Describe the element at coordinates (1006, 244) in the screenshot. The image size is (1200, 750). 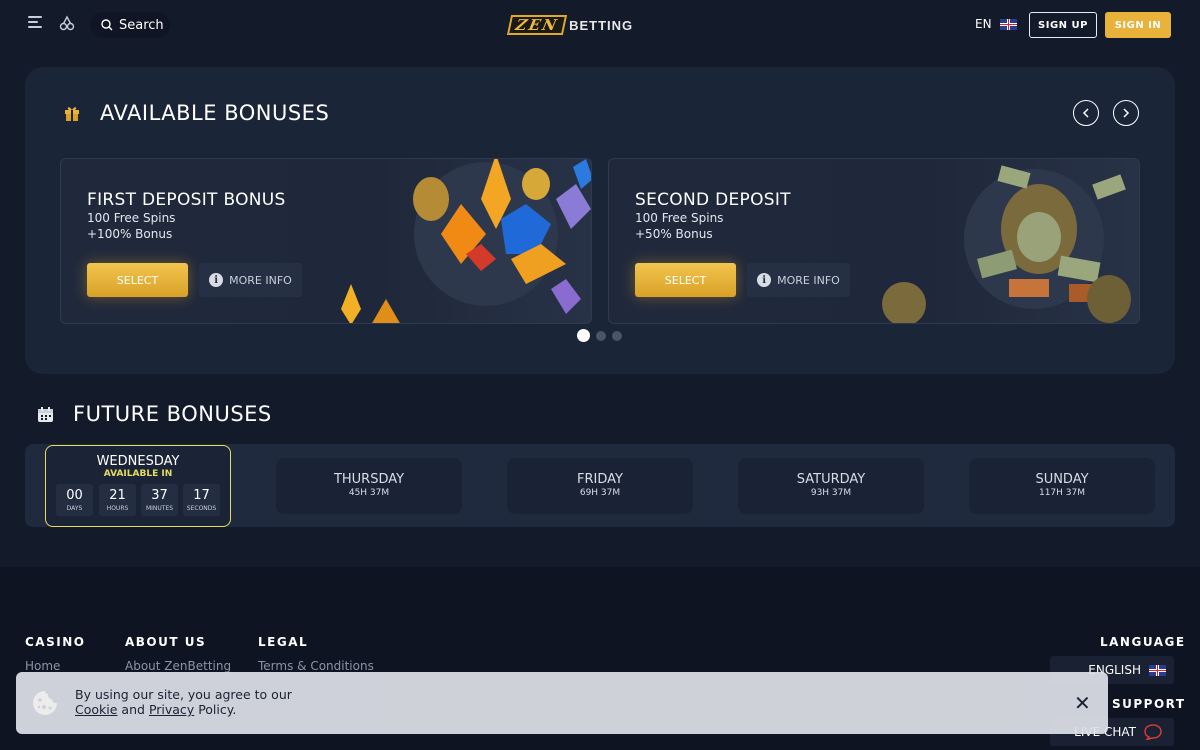
I see `money-bags-illustration` at that location.